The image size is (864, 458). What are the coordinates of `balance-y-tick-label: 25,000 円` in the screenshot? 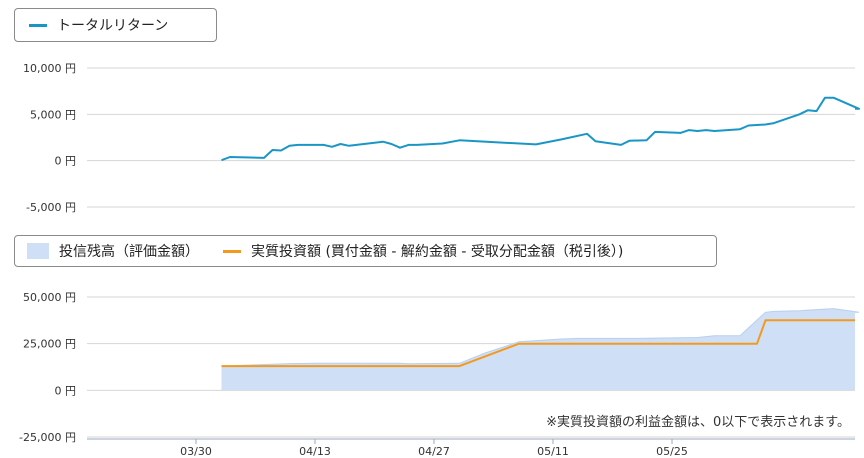 It's located at (49, 344).